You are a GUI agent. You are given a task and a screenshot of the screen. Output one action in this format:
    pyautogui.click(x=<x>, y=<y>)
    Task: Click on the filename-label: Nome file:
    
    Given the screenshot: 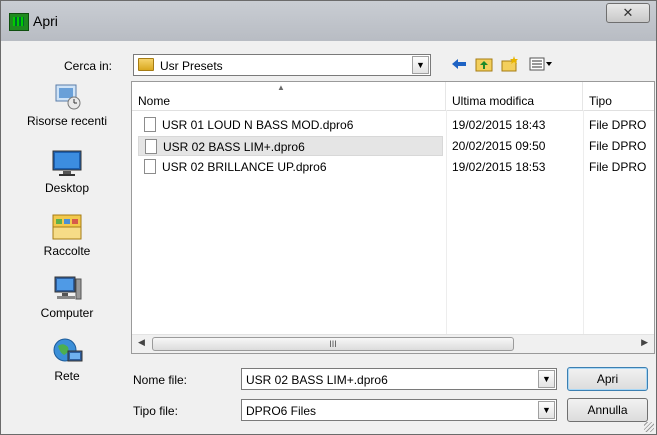 What is the action you would take?
    pyautogui.click(x=160, y=380)
    